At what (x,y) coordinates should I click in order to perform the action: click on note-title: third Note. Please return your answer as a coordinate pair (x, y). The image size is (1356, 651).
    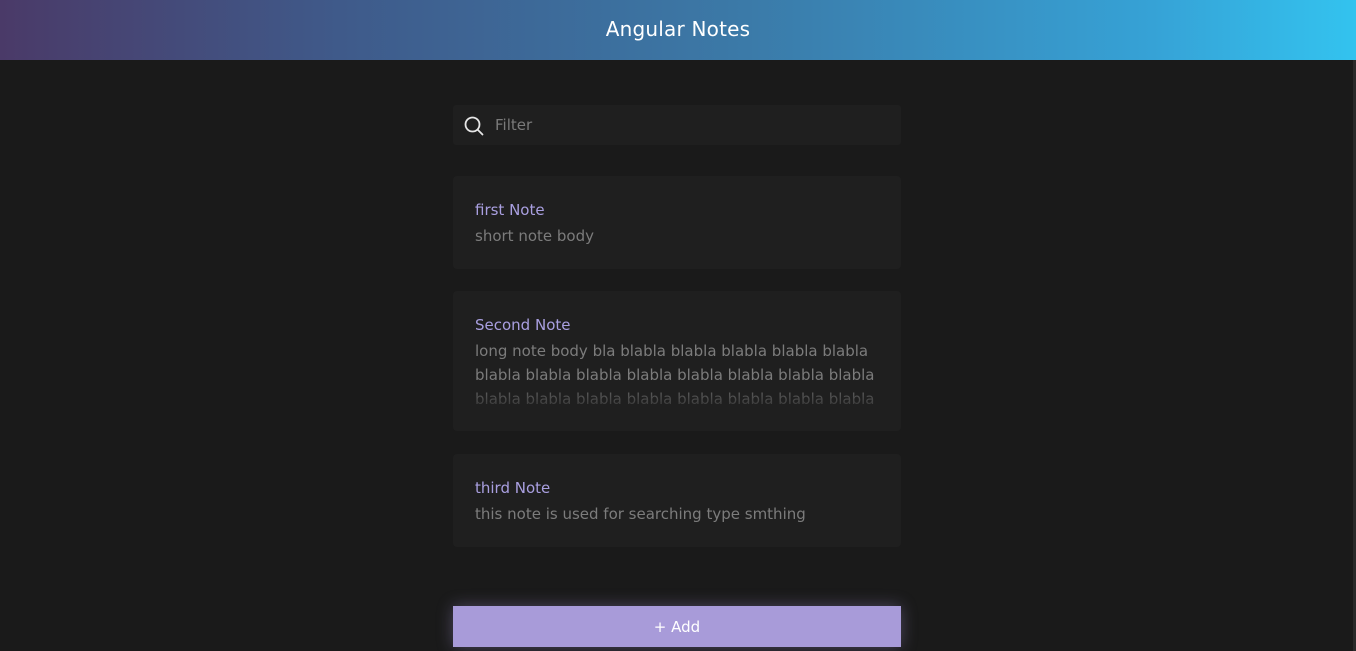
    Looking at the image, I should click on (513, 488).